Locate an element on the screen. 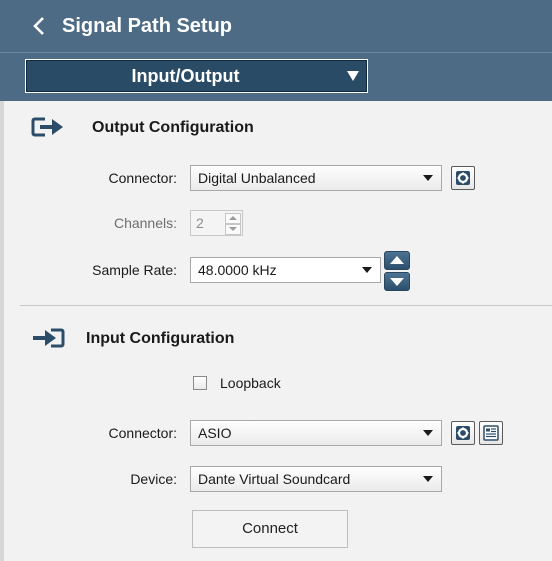 The height and width of the screenshot is (561, 552). spin-up-icon is located at coordinates (233, 218).